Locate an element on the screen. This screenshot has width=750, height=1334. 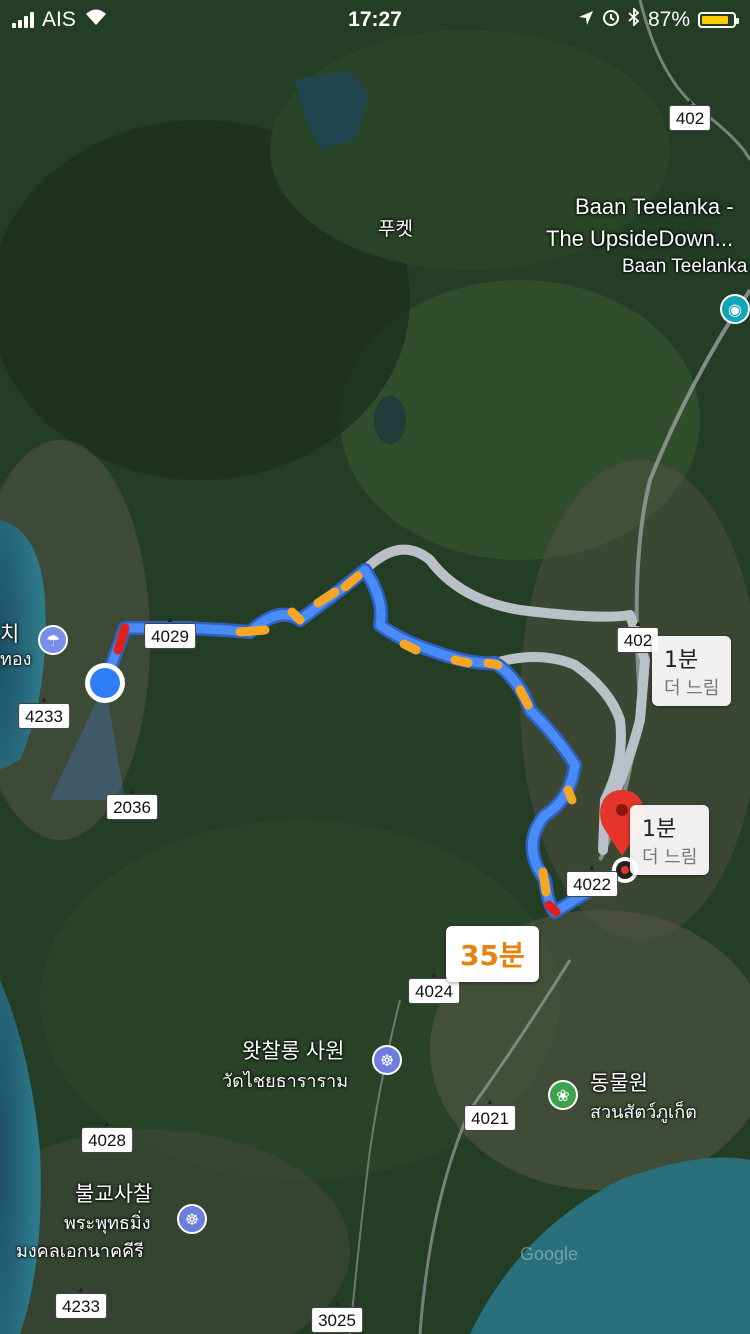
alt-route-callout-1: 1분 더 느림 is located at coordinates (692, 671).